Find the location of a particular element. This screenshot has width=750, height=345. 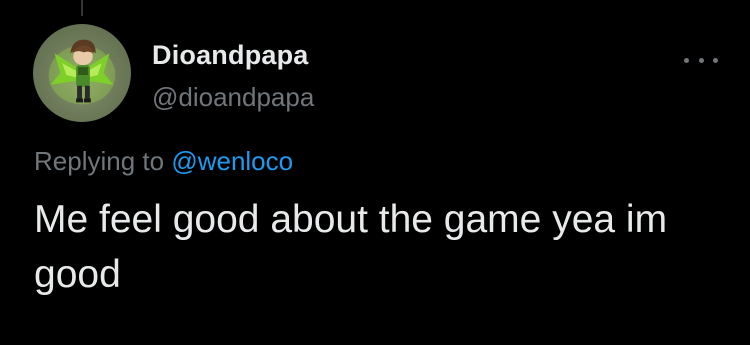

more-options-button is located at coordinates (701, 60).